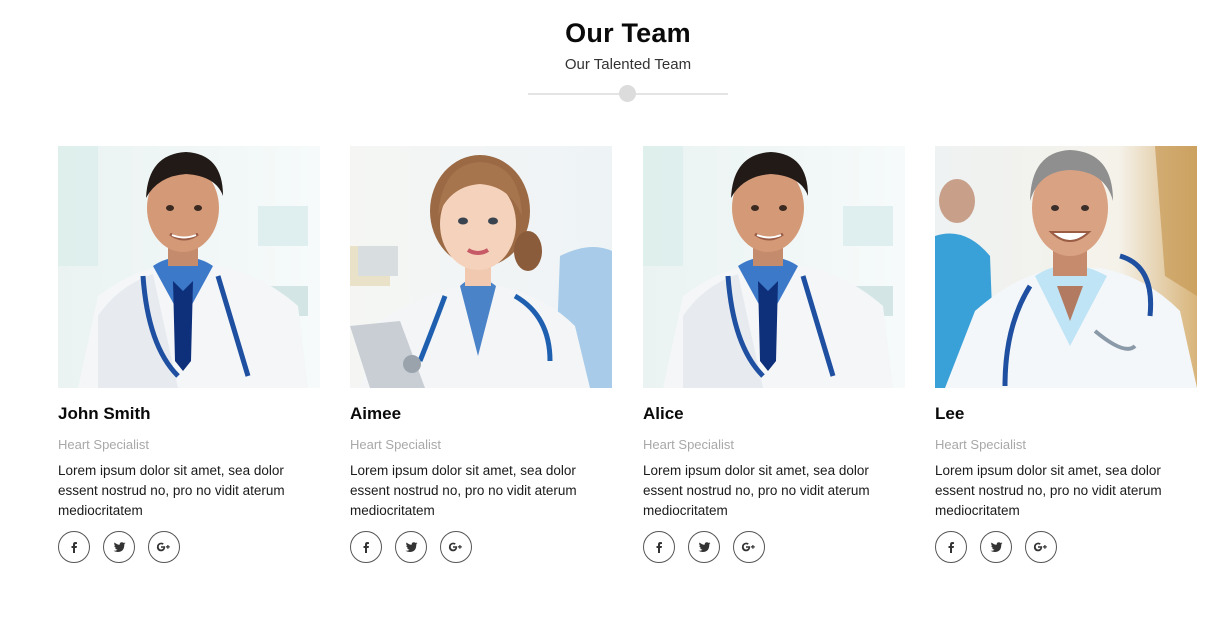 This screenshot has width=1222, height=632. I want to click on section-title: Our Team, so click(628, 33).